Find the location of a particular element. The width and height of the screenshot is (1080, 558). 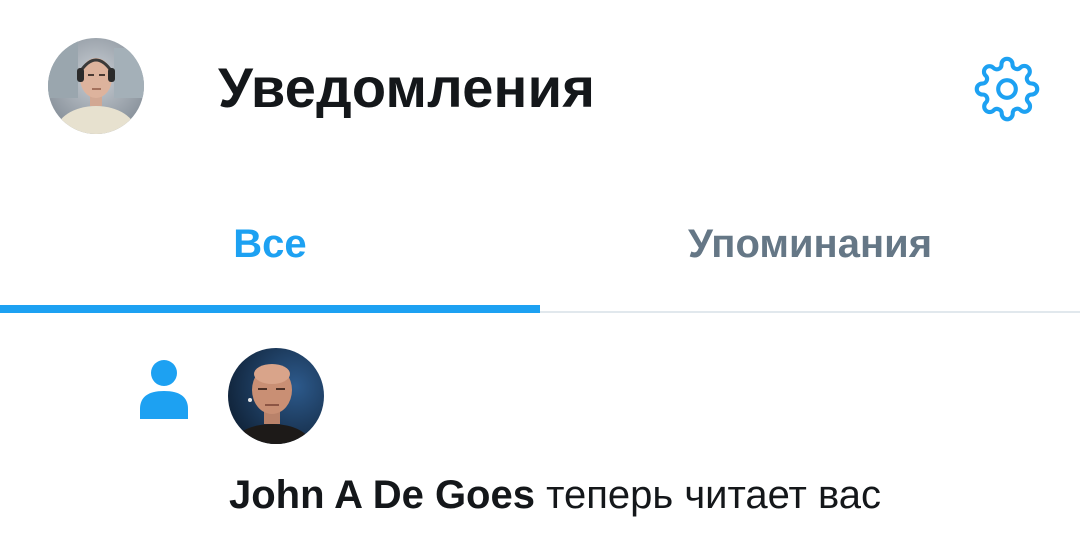

person-icon is located at coordinates (164, 387).